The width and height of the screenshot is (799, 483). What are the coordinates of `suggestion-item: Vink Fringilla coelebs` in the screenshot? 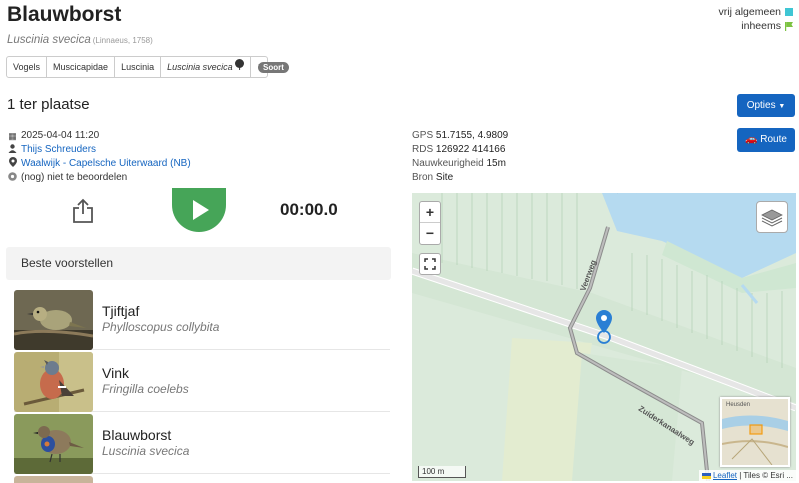 It's located at (202, 382).